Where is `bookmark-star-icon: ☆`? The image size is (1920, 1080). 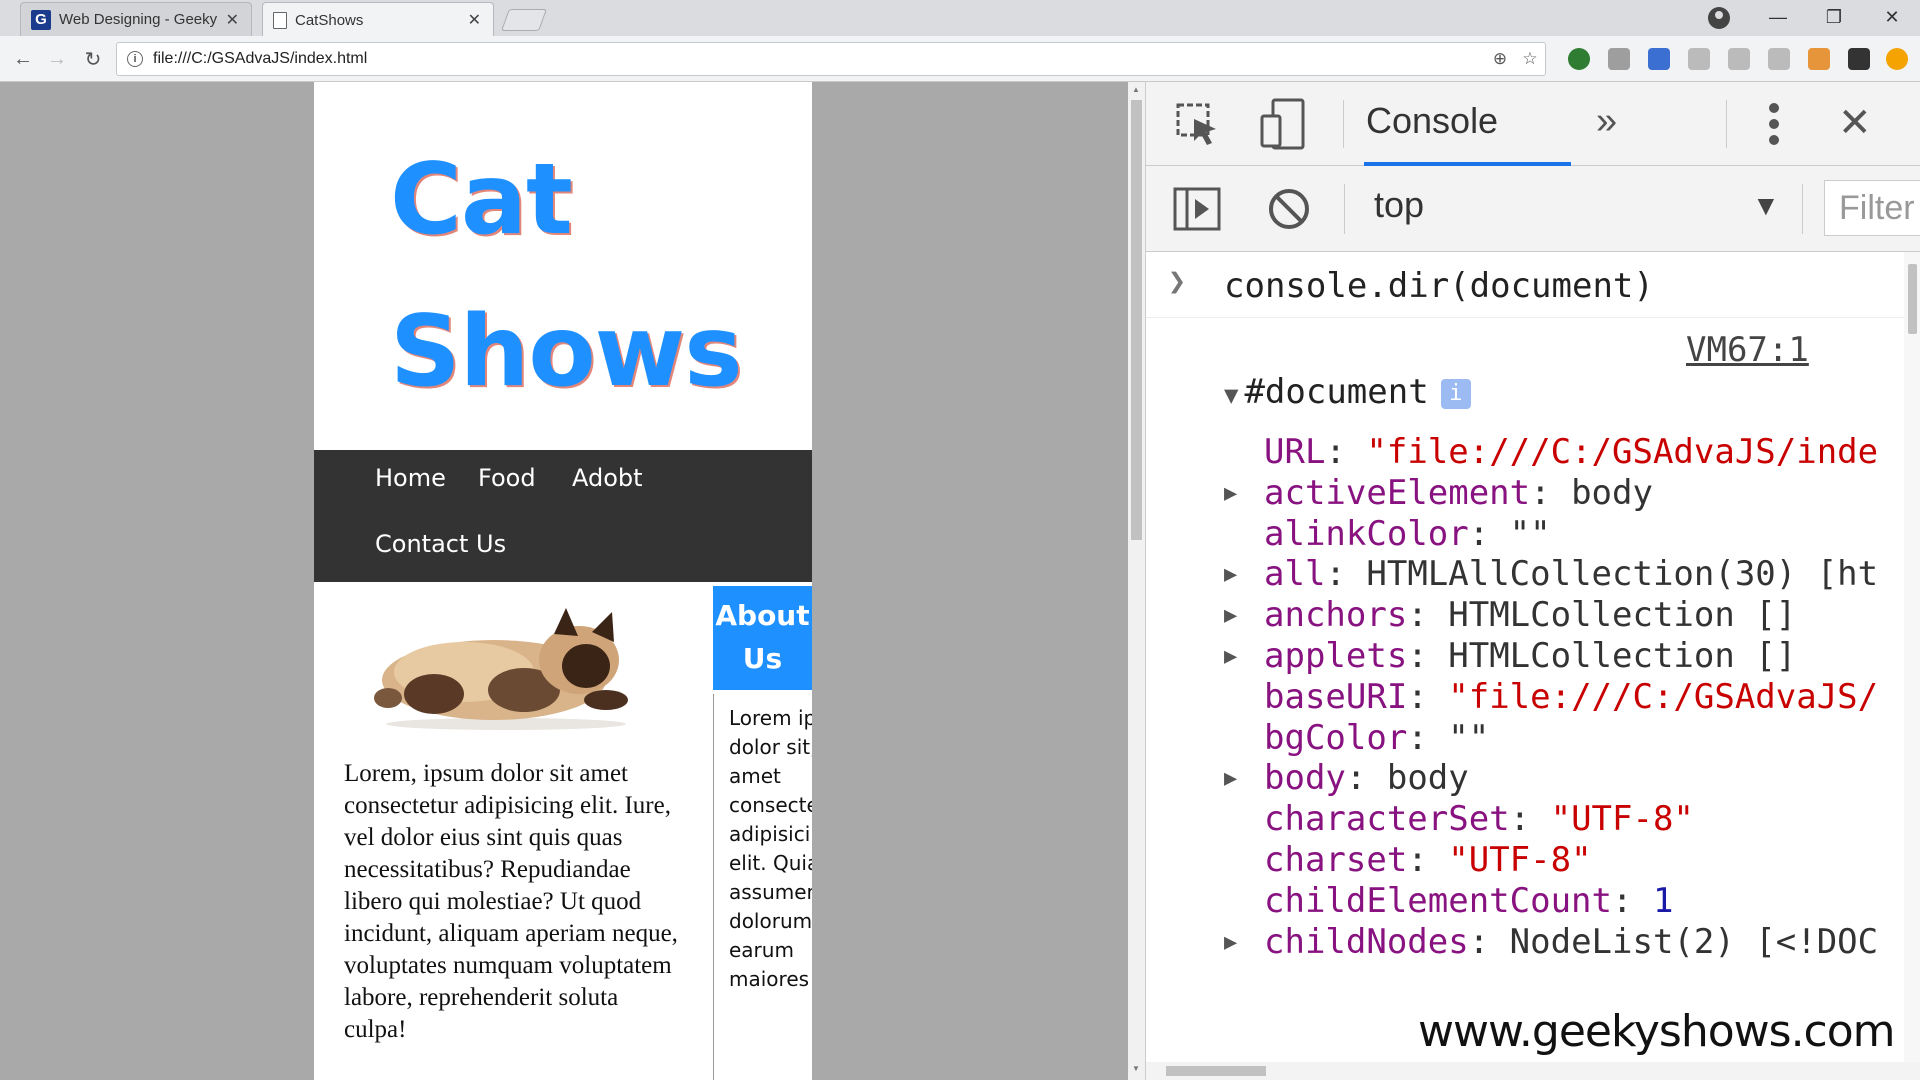
bookmark-star-icon: ☆ is located at coordinates (1530, 59).